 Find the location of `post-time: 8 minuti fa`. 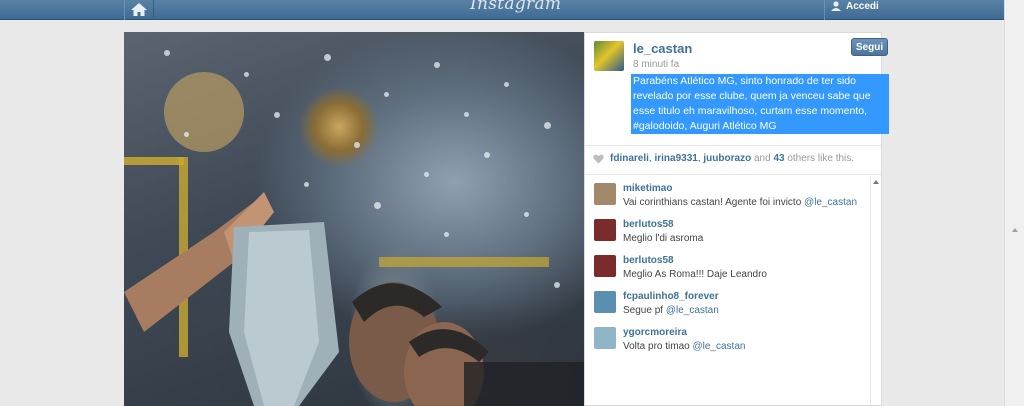

post-time: 8 minuti fa is located at coordinates (656, 64).